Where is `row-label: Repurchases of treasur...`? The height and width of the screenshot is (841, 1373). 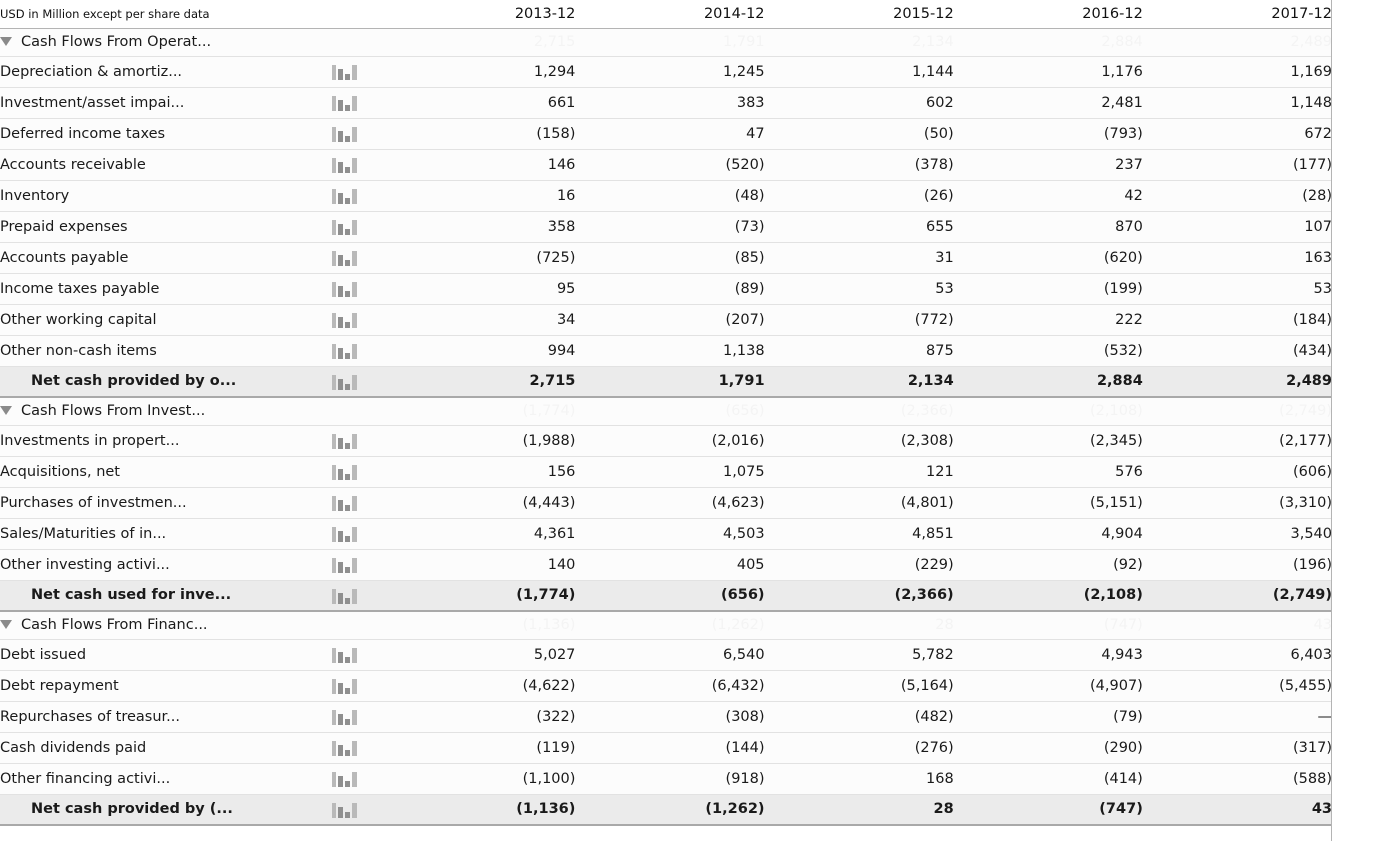
row-label: Repurchases of treasur... is located at coordinates (166, 717).